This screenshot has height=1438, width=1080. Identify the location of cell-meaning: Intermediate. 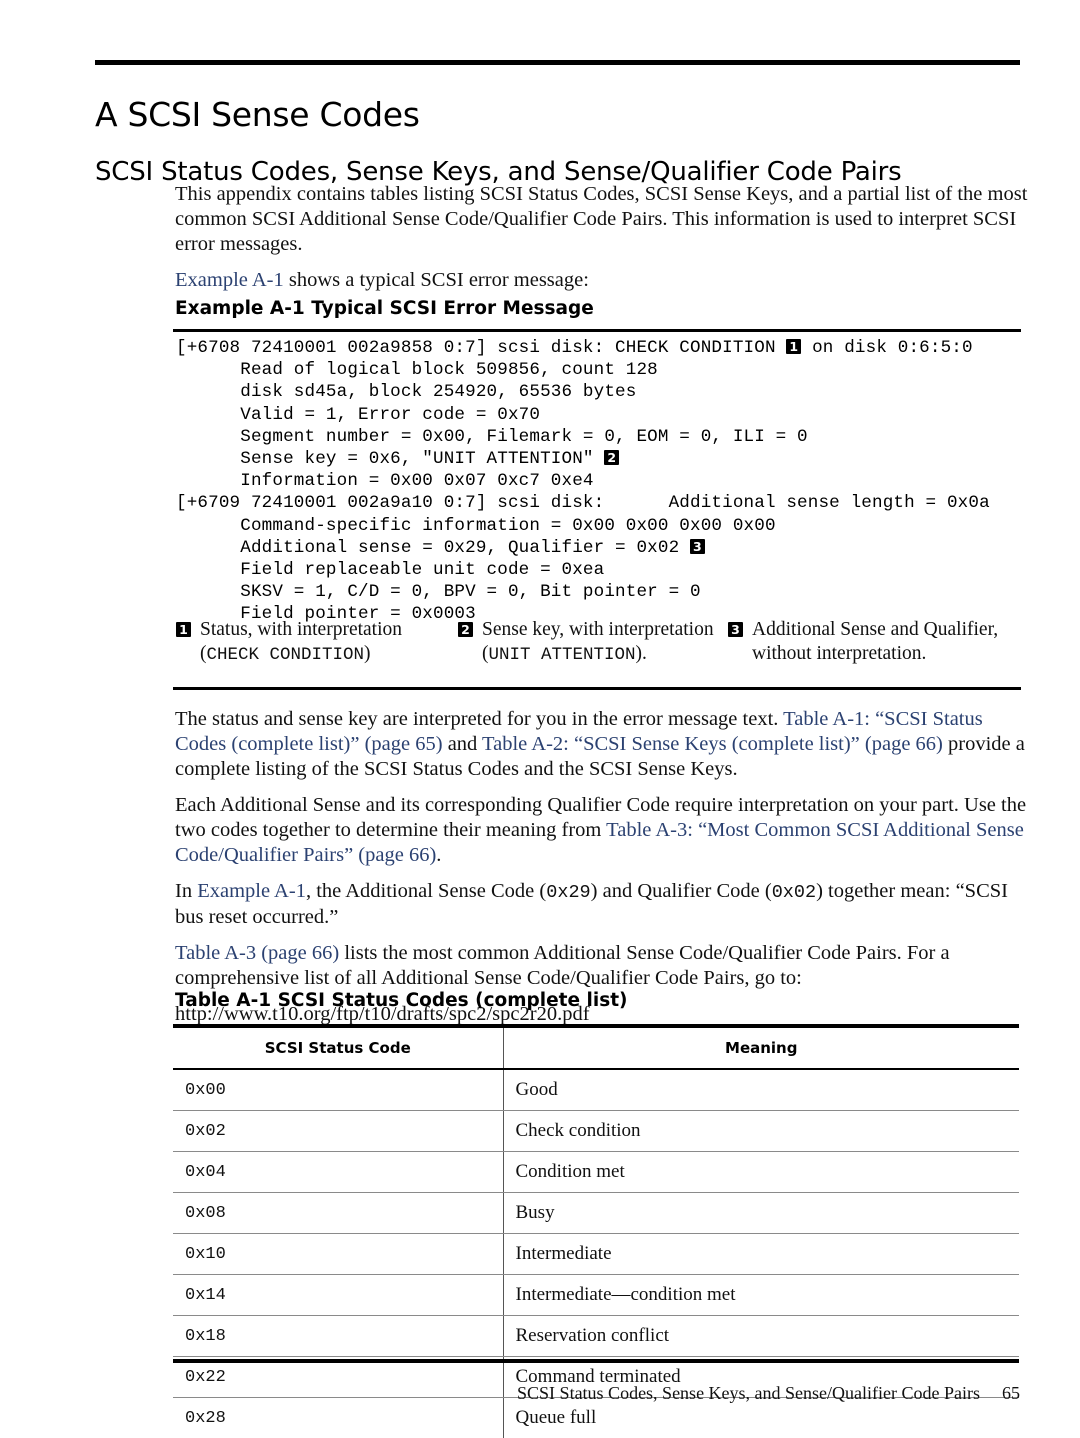
(761, 1254).